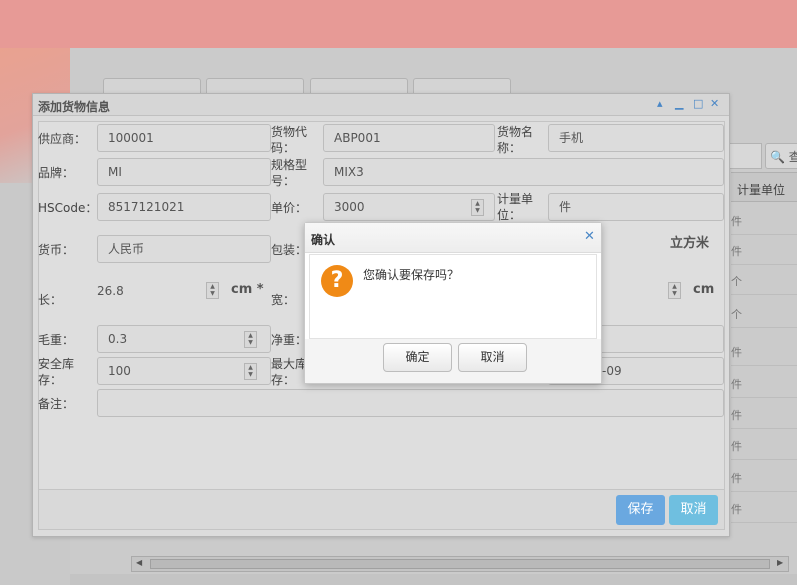  I want to click on hscode-label: HSCode：, so click(68, 208).